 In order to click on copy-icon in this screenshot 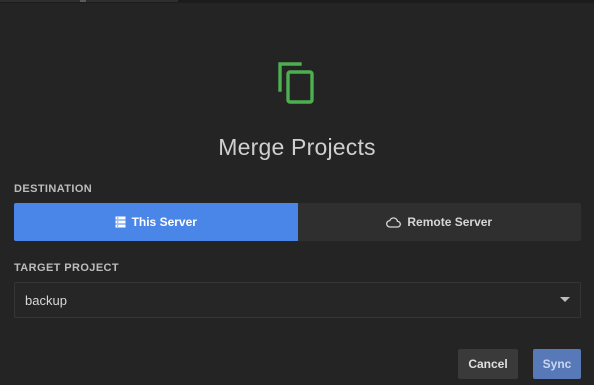, I will do `click(296, 83)`.